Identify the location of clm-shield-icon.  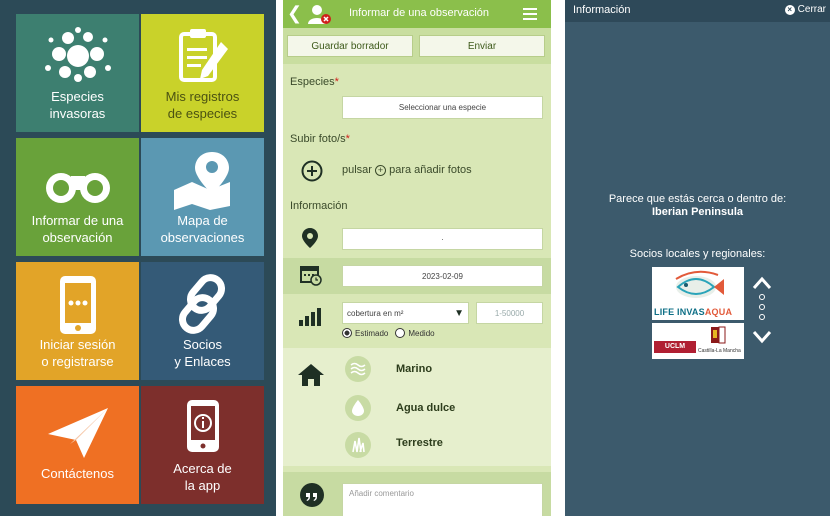
(718, 335).